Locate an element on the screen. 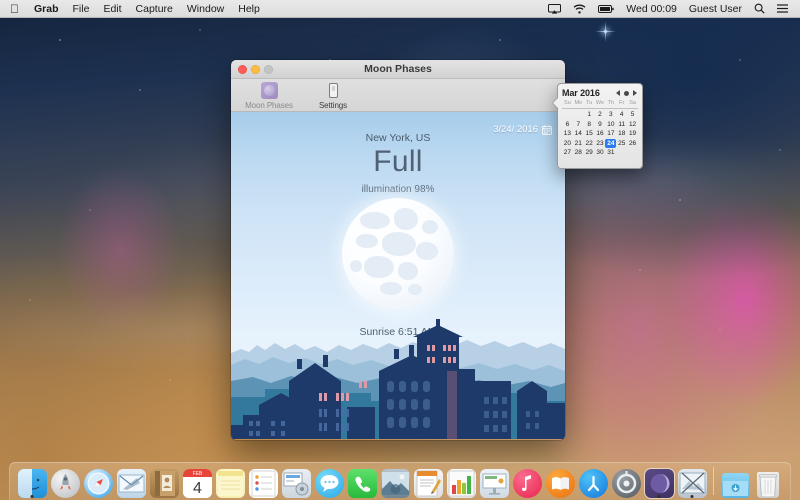 The image size is (800, 500). calendar-day-14: 14 is located at coordinates (578, 134).